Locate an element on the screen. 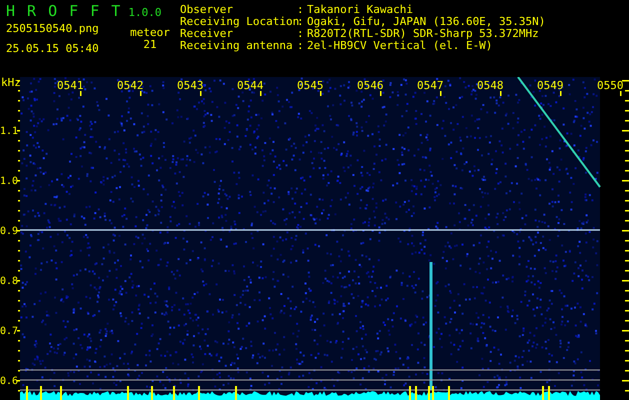 The image size is (629, 400). version-label: 1.0.0 is located at coordinates (145, 13).